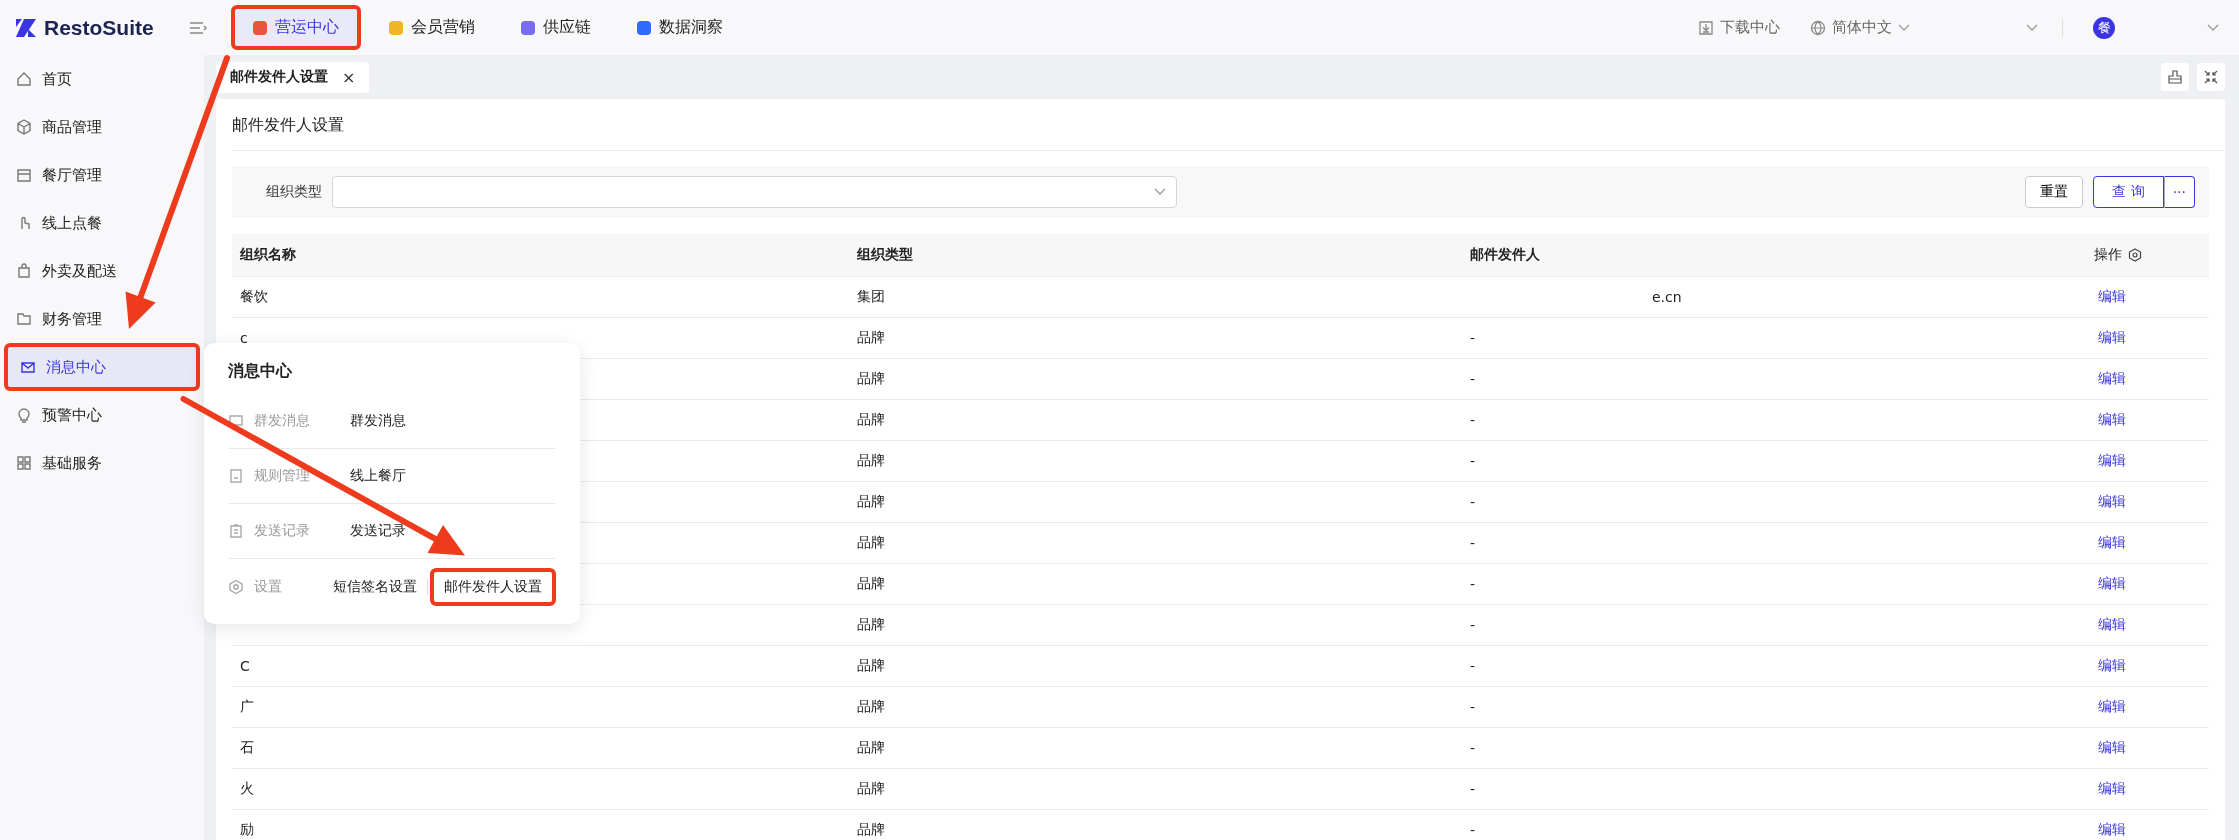 The height and width of the screenshot is (840, 2239). I want to click on nav-tab: 会员营销, so click(432, 27).